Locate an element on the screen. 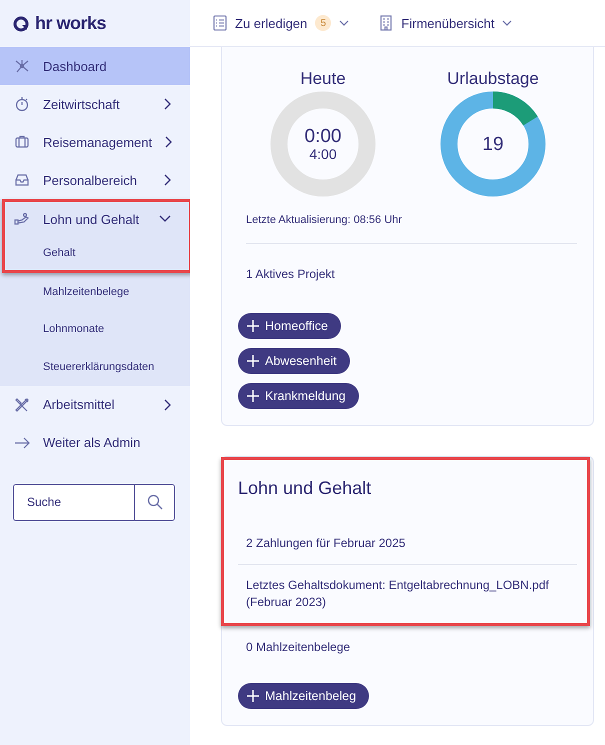  brand-name: hr works is located at coordinates (70, 23).